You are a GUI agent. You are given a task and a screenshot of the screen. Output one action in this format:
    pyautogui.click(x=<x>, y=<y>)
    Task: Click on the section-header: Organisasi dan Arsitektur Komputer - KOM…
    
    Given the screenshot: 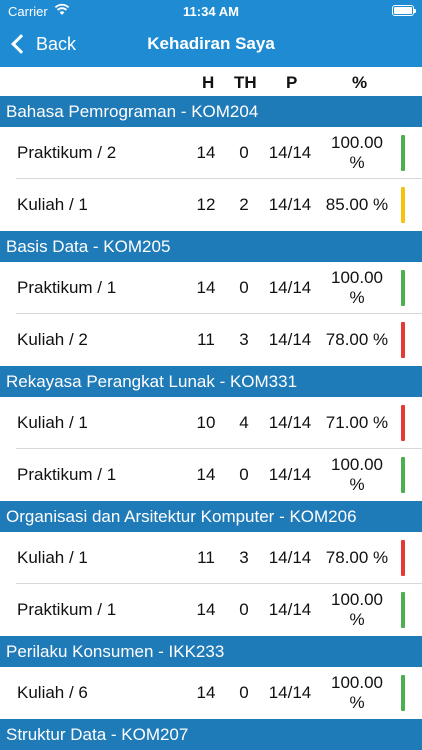 What is the action you would take?
    pyautogui.click(x=211, y=516)
    